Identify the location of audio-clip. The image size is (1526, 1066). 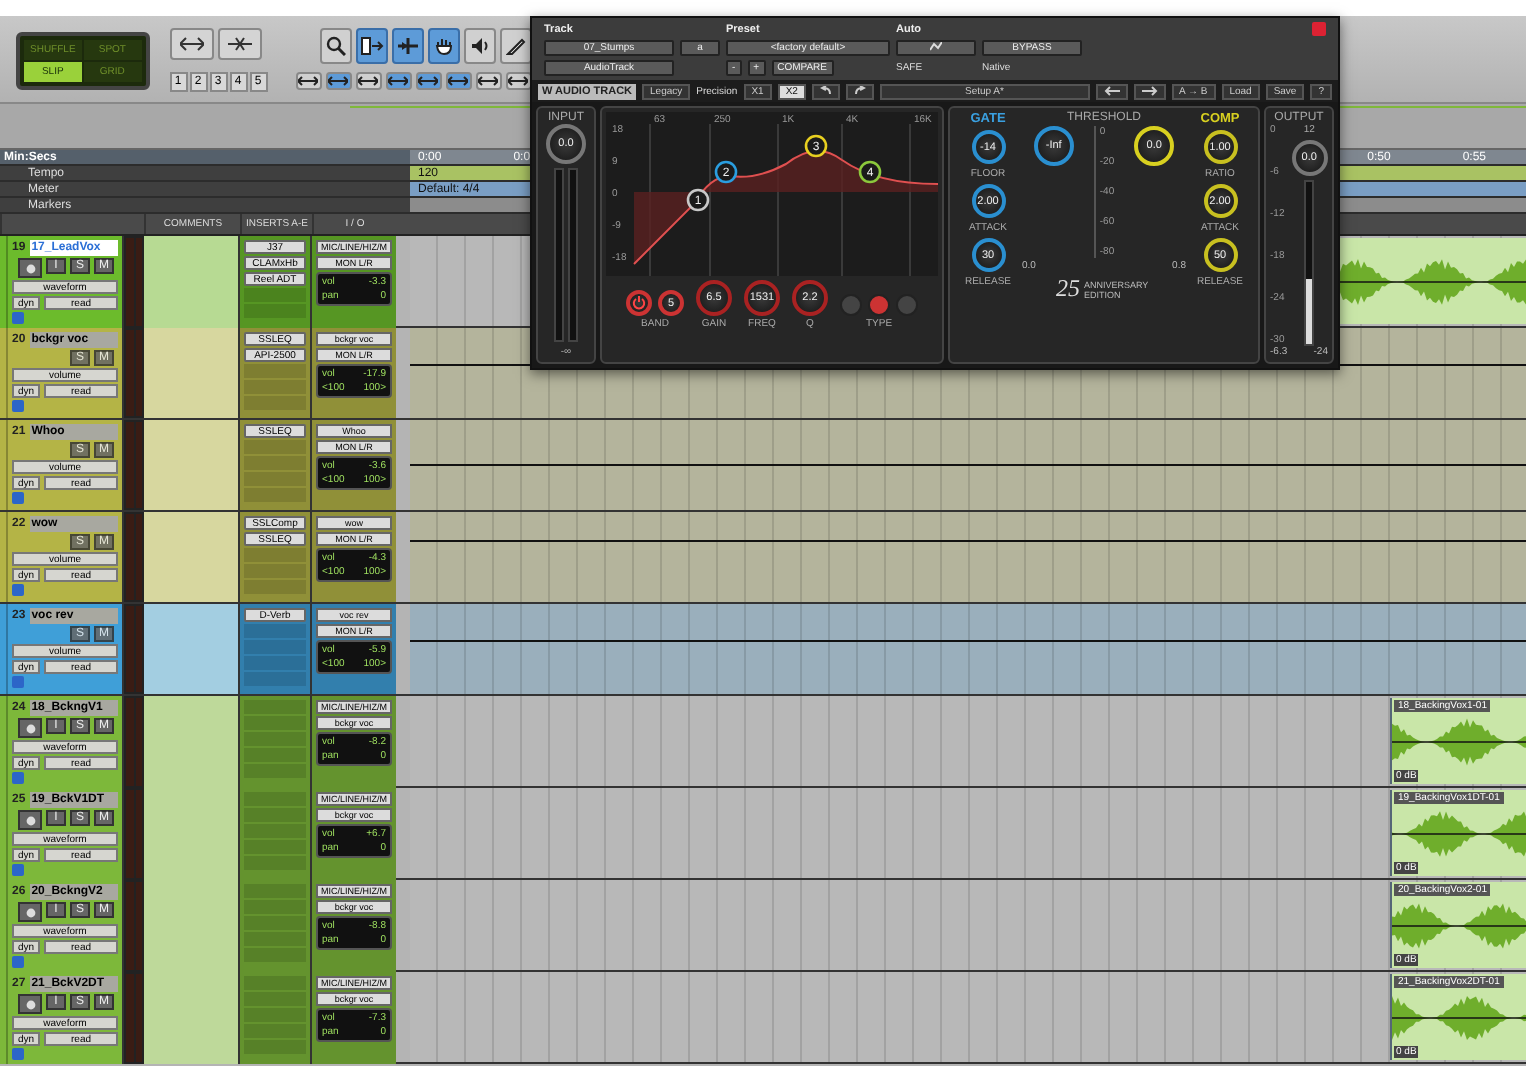
(1432, 281).